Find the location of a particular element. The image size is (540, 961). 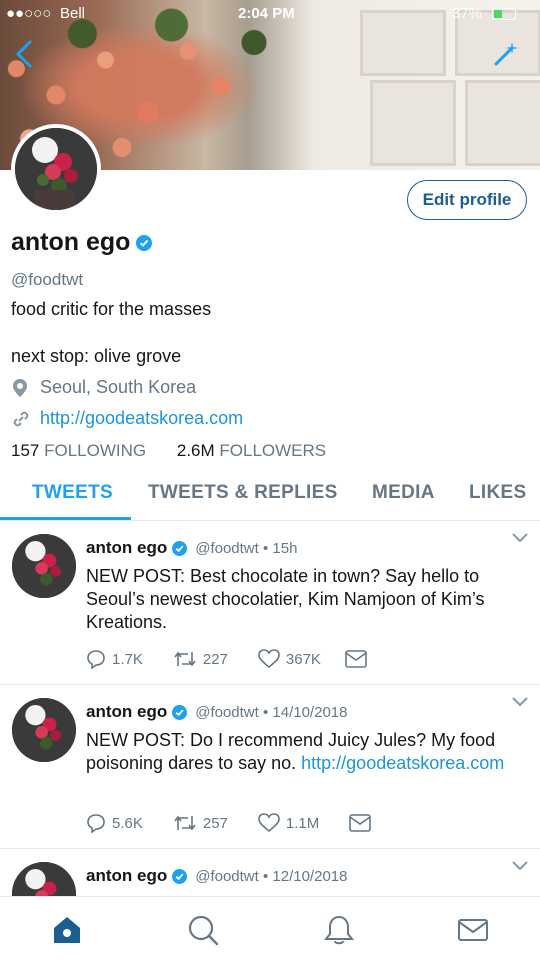

following-stat: 157 FOLLOWING is located at coordinates (78, 450).